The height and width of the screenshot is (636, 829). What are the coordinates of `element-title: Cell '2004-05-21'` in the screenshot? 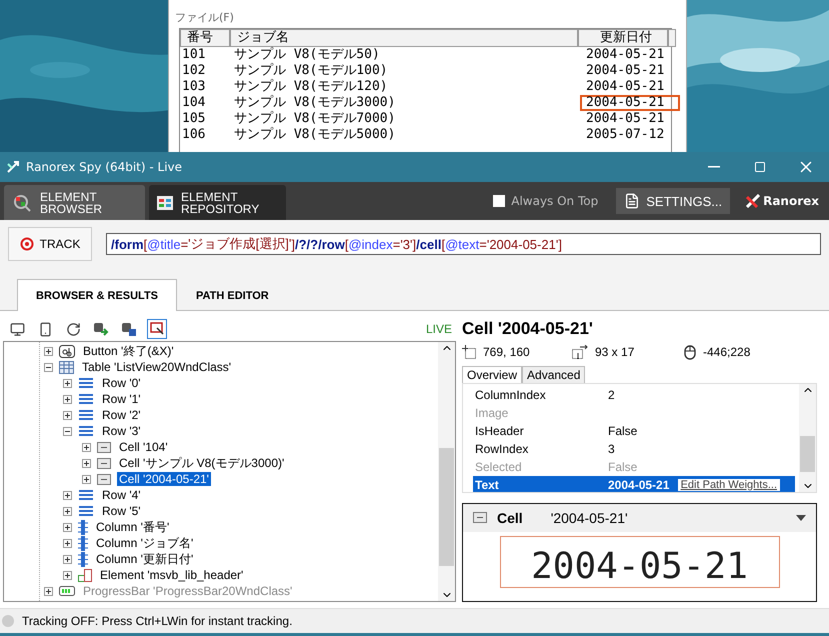 It's located at (528, 329).